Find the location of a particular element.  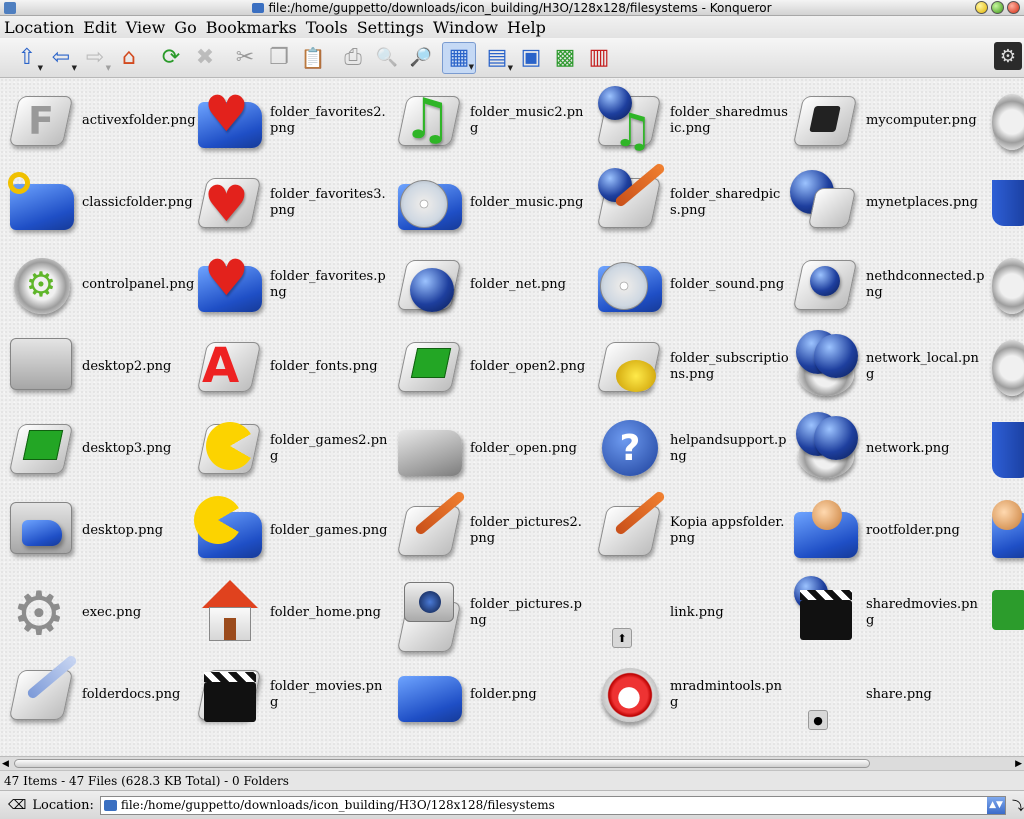

file-item: desktop3.png is located at coordinates (103, 449).